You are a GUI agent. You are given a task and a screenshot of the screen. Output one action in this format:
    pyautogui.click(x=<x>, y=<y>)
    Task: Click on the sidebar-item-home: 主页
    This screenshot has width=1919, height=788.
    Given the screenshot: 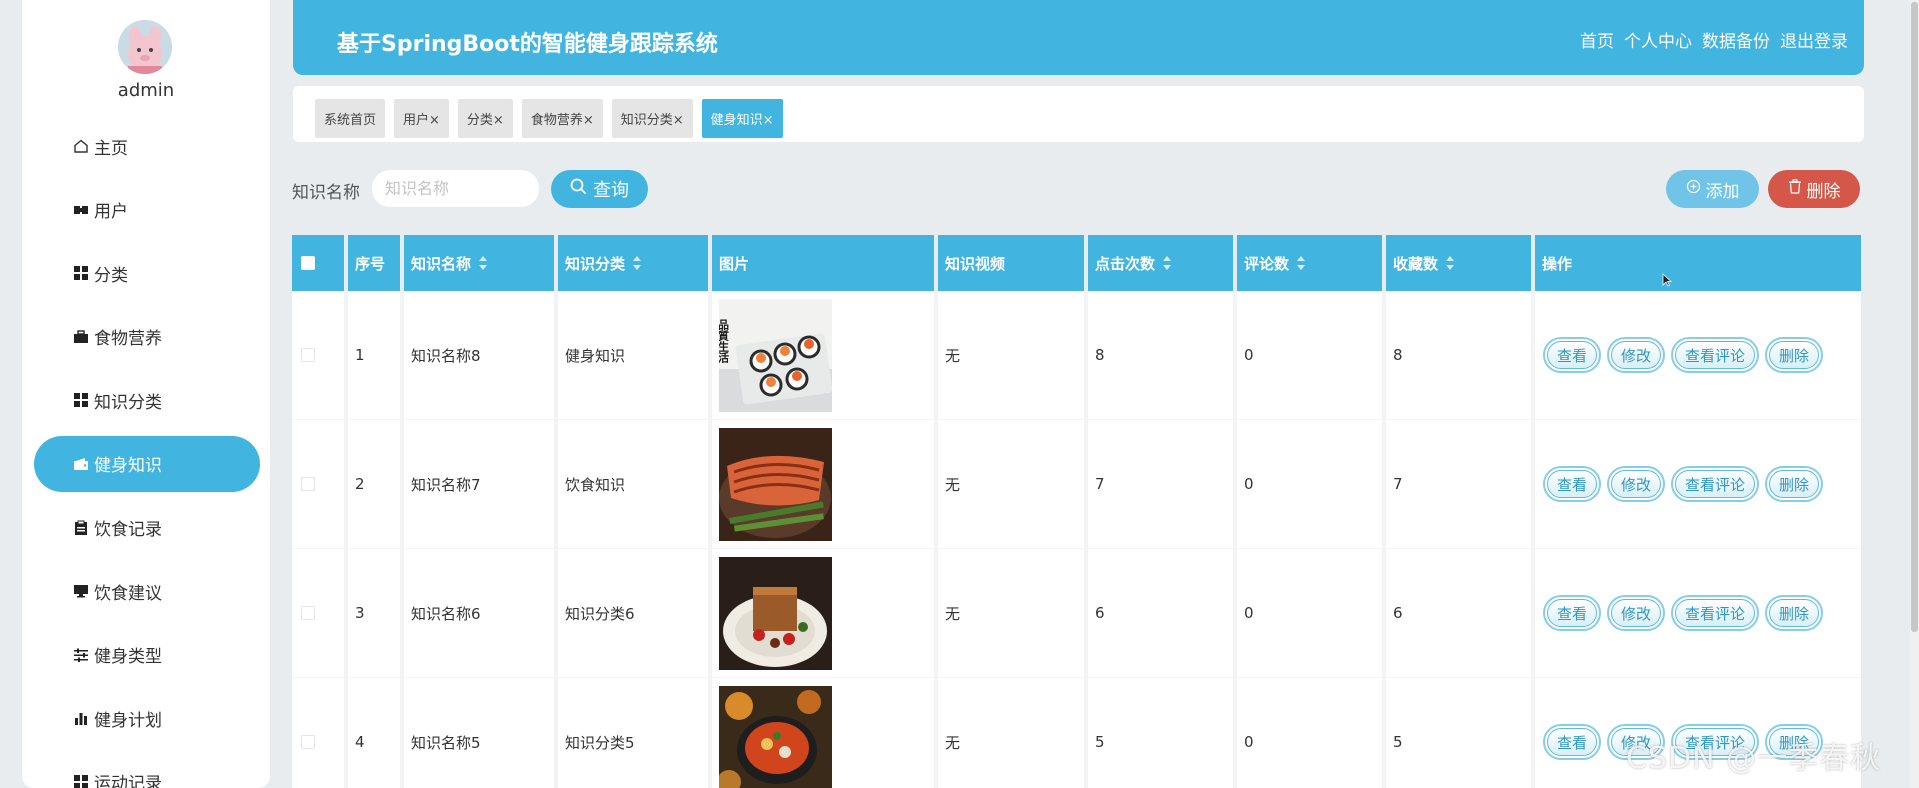 What is the action you would take?
    pyautogui.click(x=147, y=146)
    